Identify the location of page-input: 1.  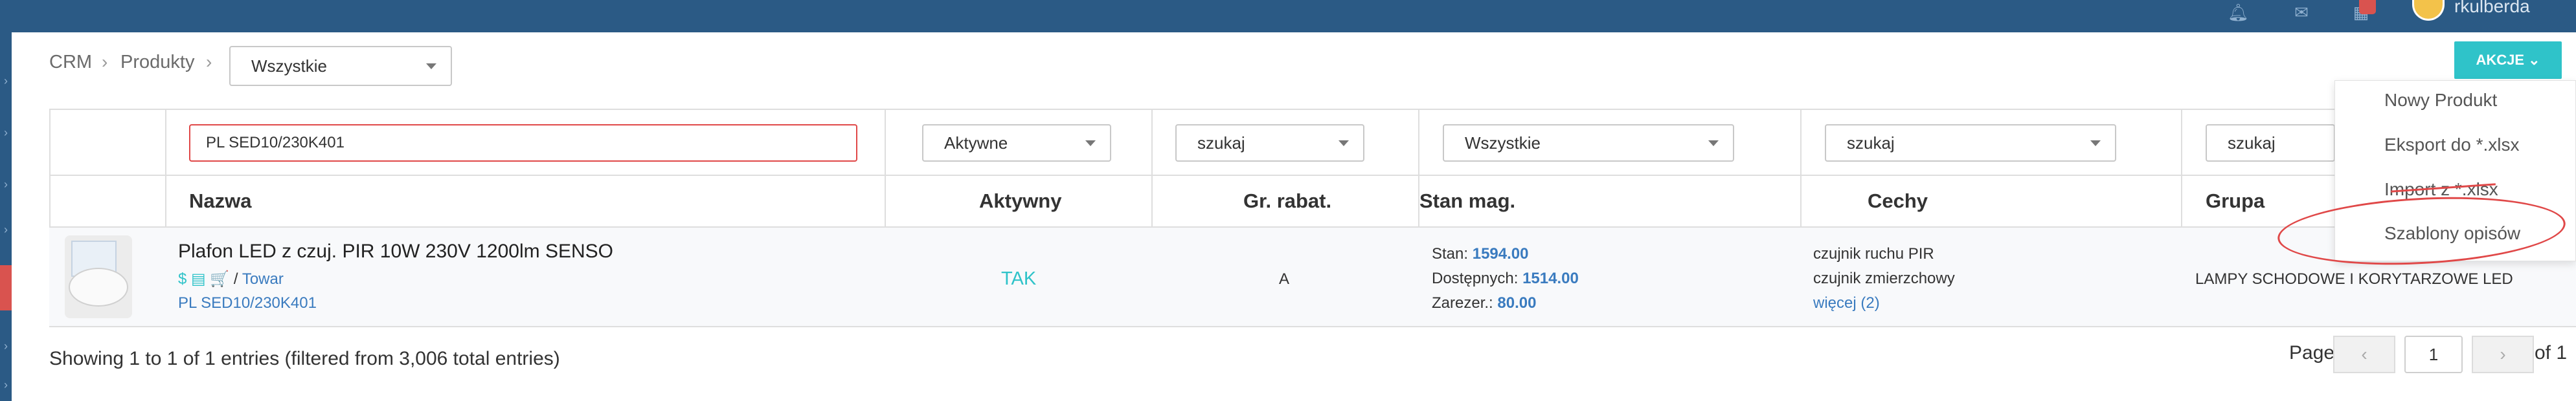
(2433, 354).